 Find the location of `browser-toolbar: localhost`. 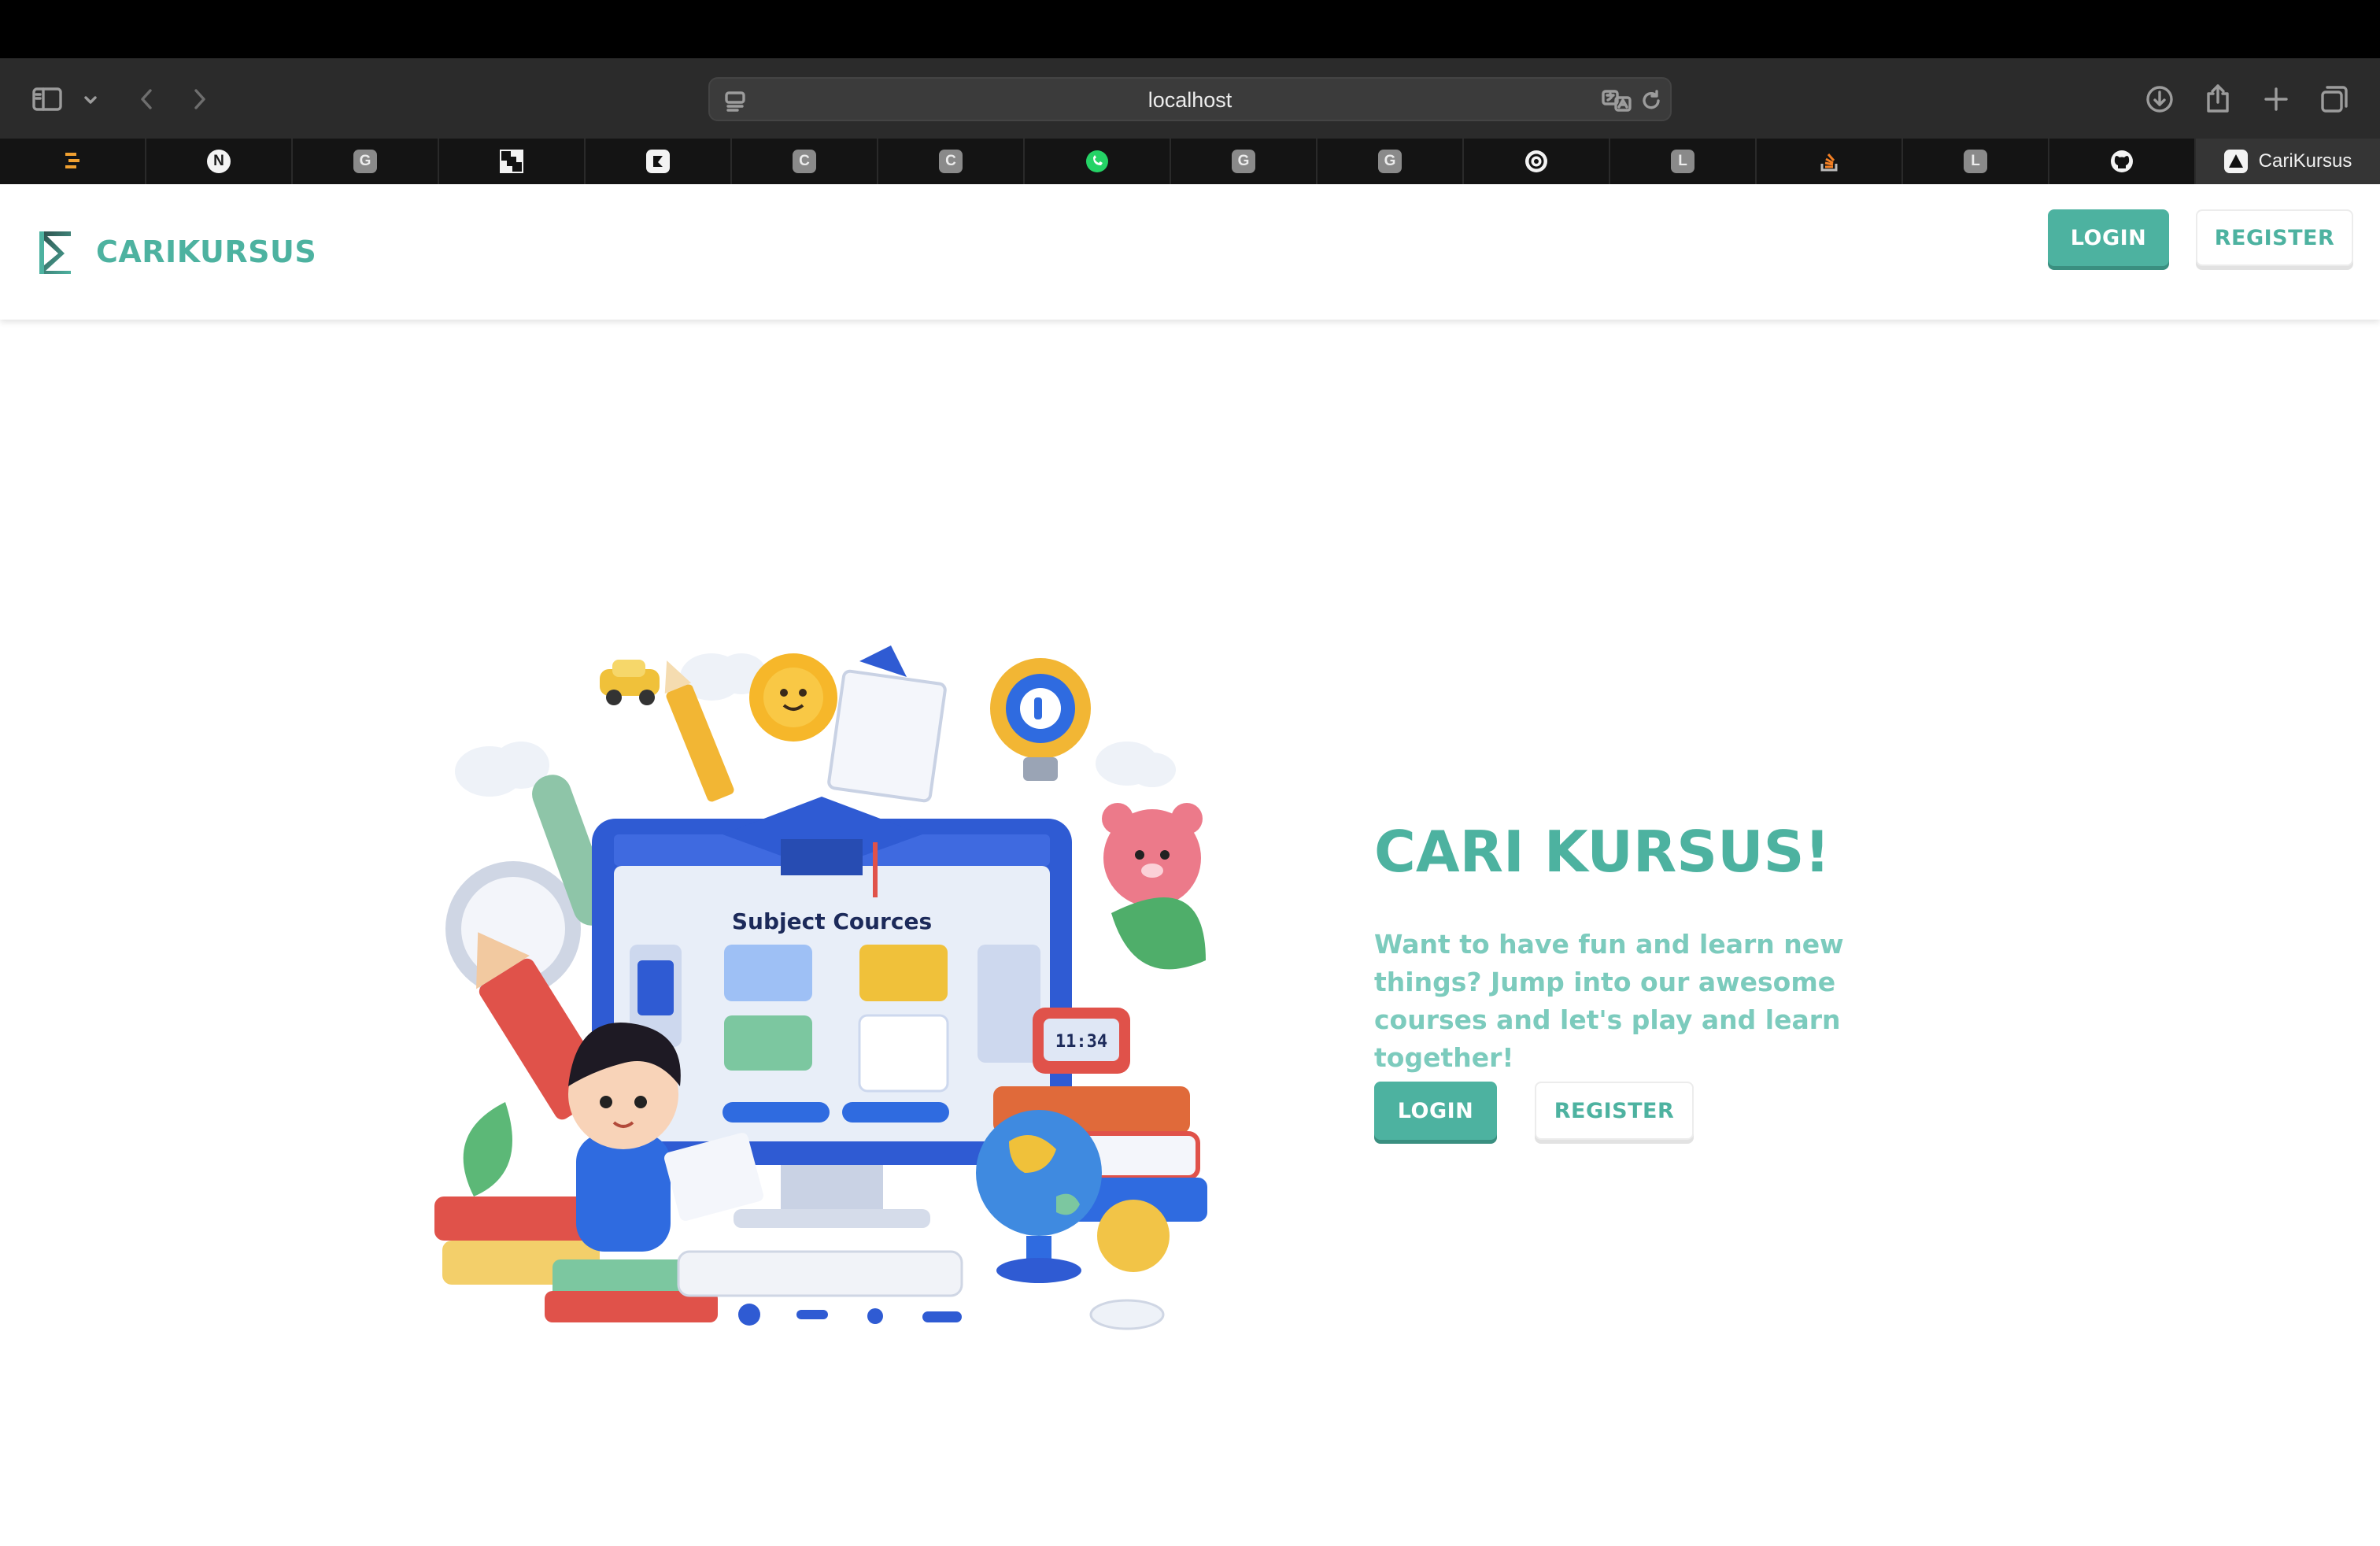

browser-toolbar: localhost is located at coordinates (1190, 98).